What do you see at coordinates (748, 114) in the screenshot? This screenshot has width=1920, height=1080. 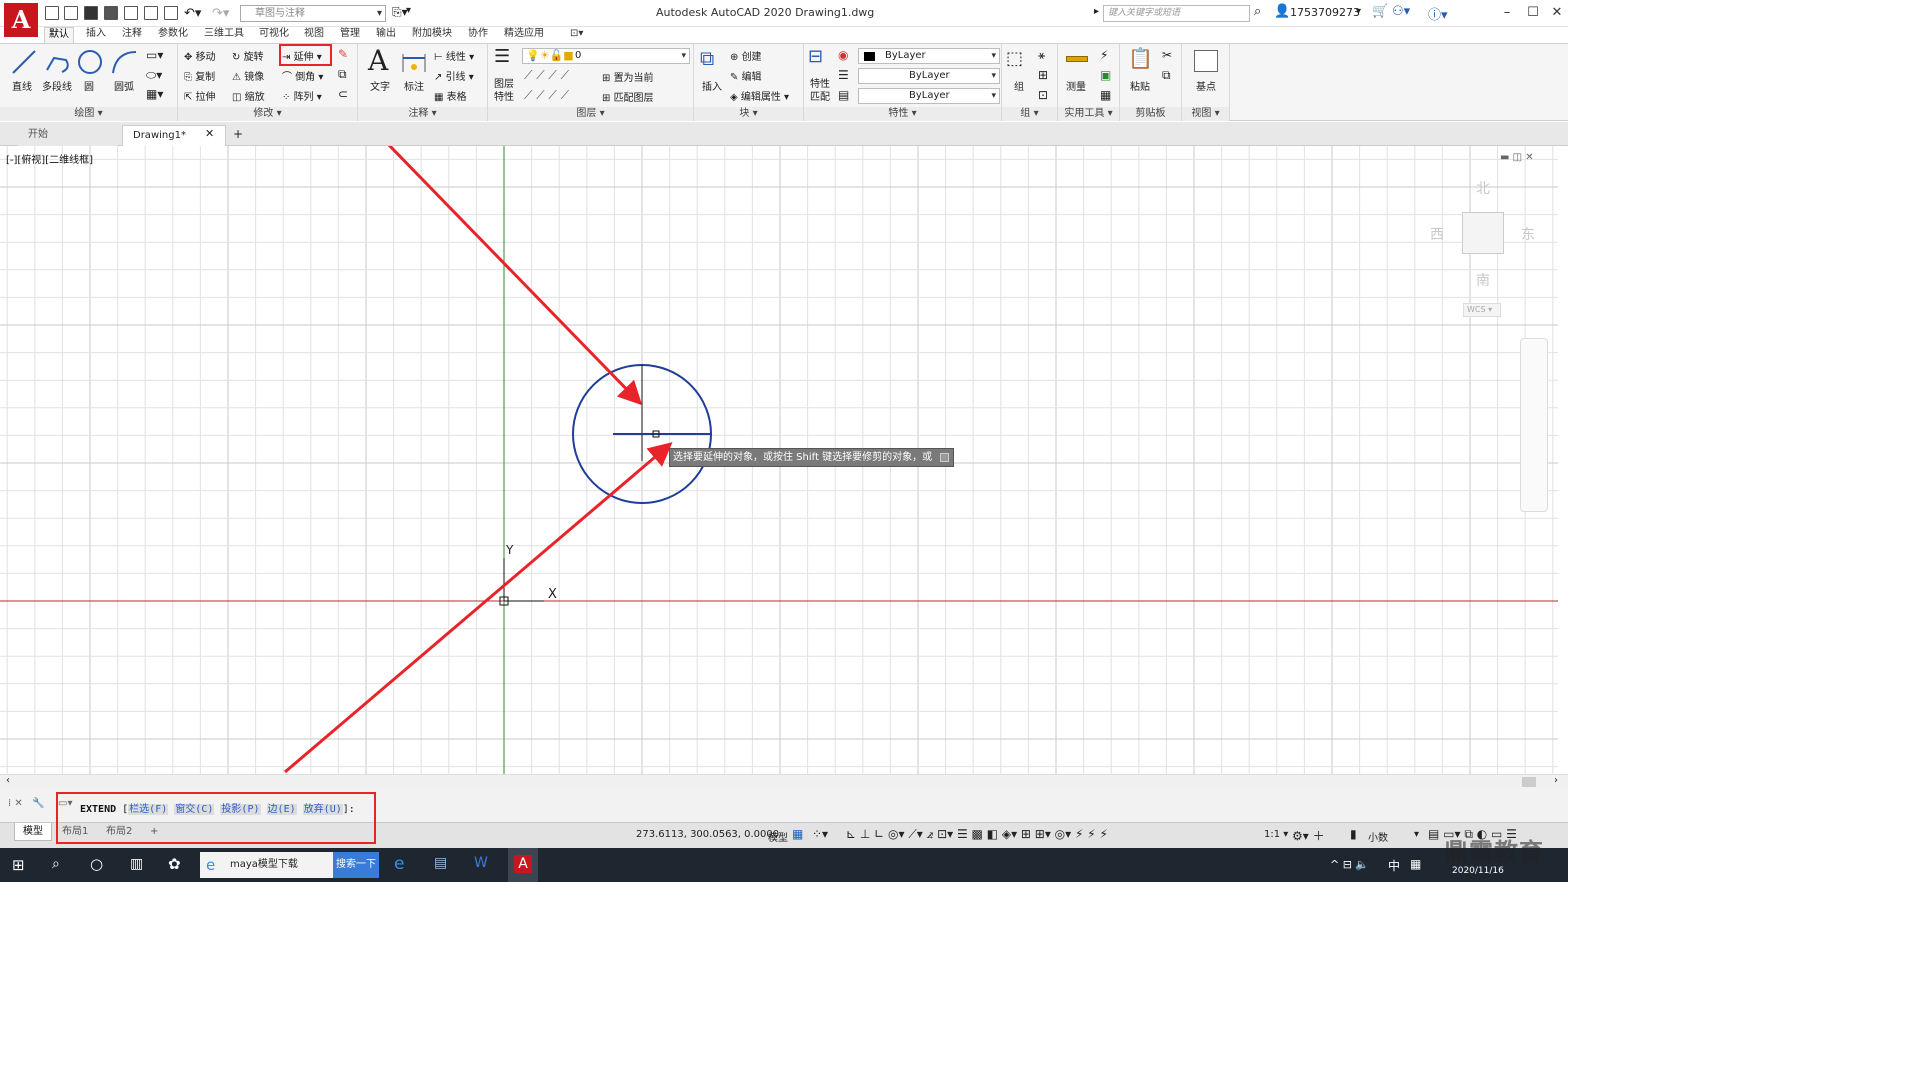 I see `panel-title-block: 块 ▾` at bounding box center [748, 114].